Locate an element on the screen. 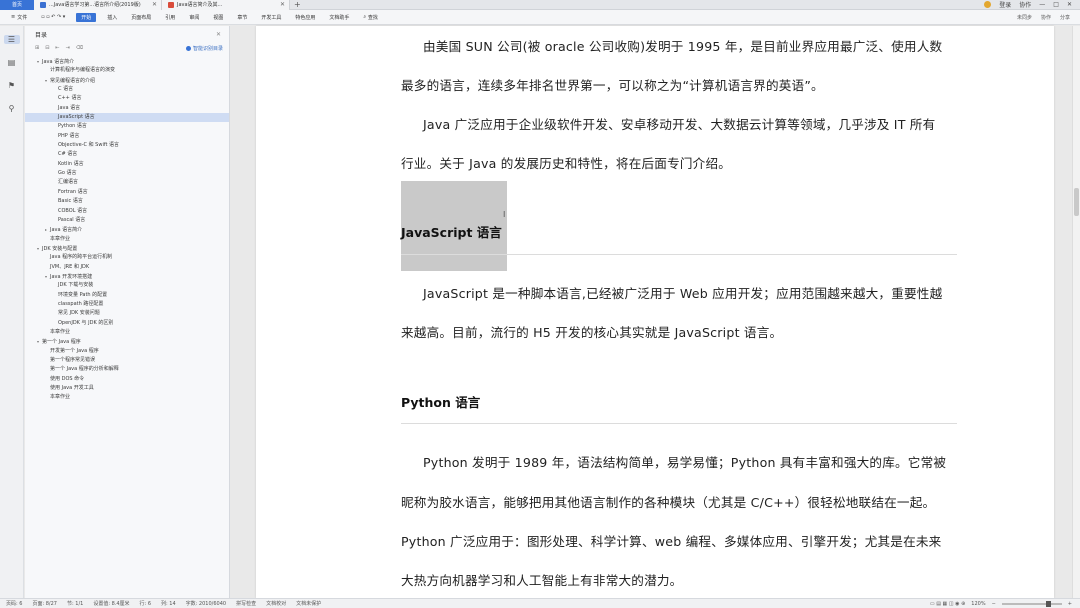 Image resolution: width=1080 pixels, height=608 pixels. toc-item: 使用 DOS 命令 is located at coordinates (127, 379).